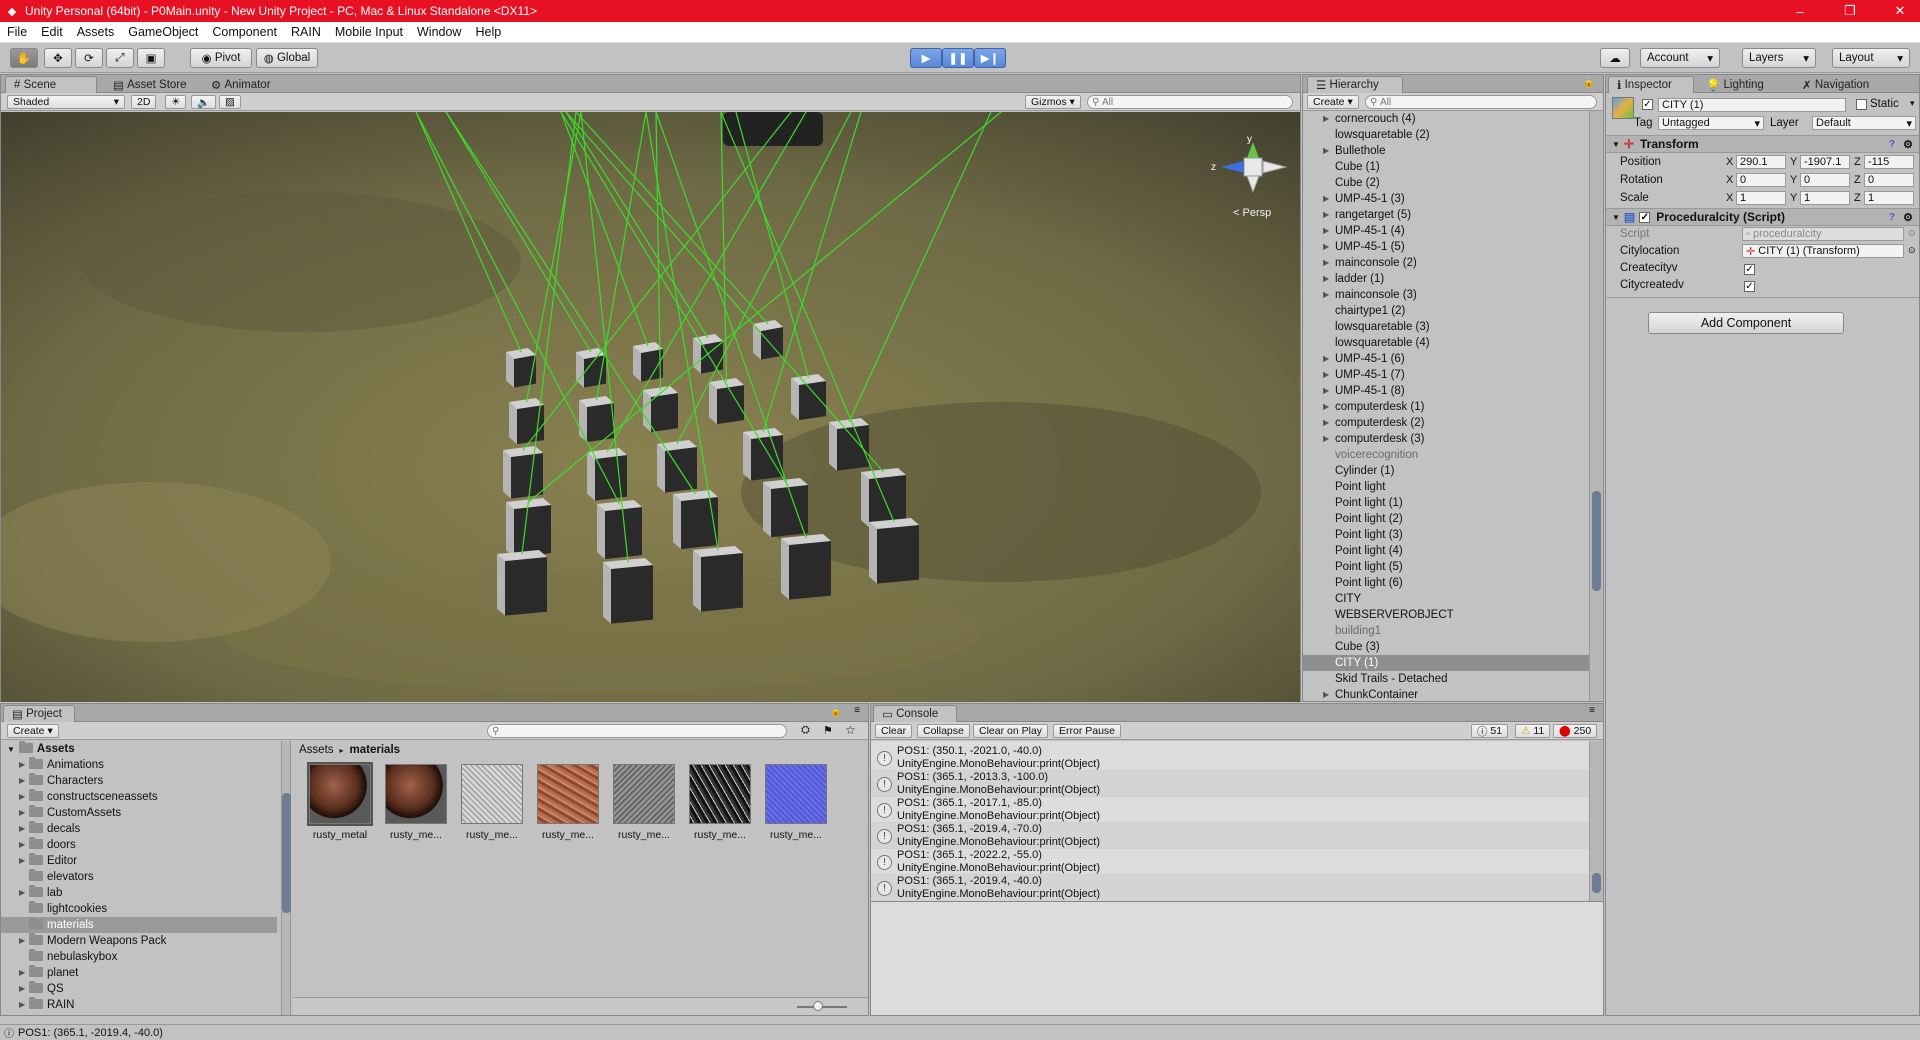 The height and width of the screenshot is (1040, 1920). What do you see at coordinates (857, 710) in the screenshot?
I see `panel-menu-icon: ≡` at bounding box center [857, 710].